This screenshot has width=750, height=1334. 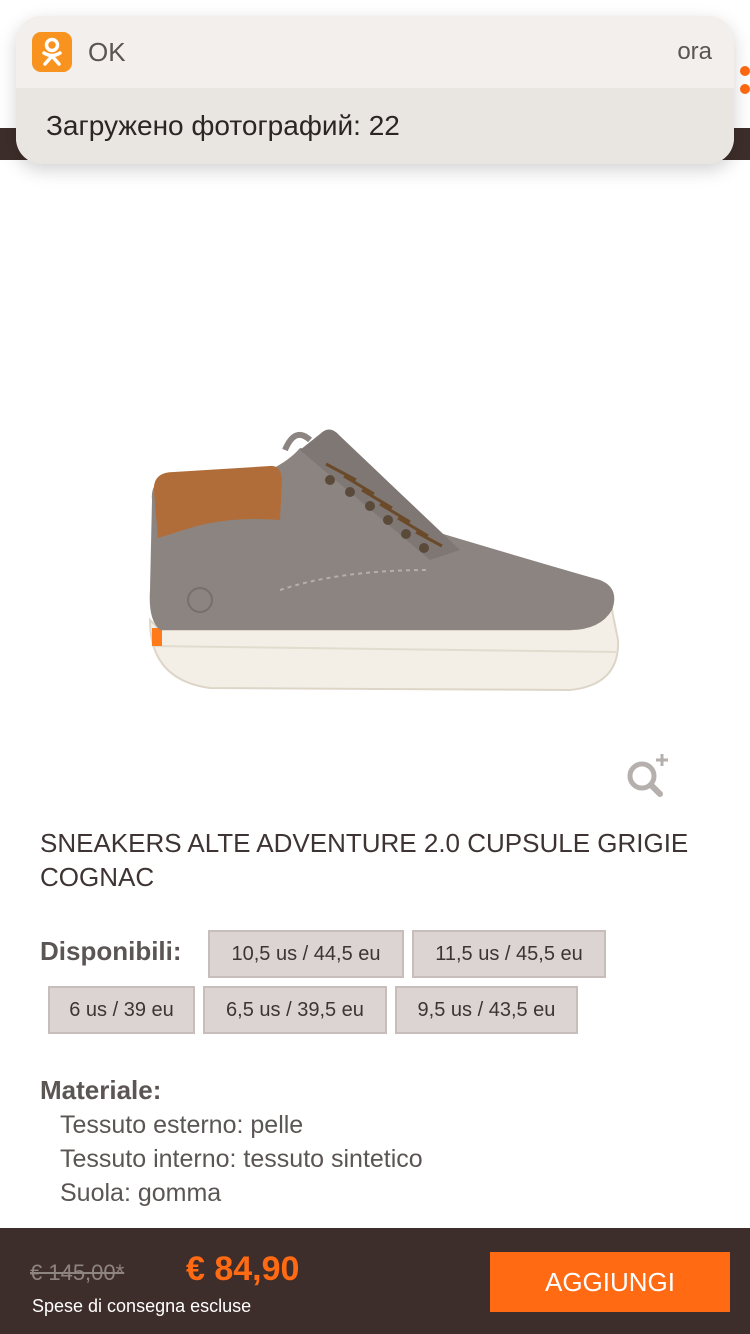 What do you see at coordinates (610, 1282) in the screenshot?
I see `add-to-cart-button: AGGIUNGI` at bounding box center [610, 1282].